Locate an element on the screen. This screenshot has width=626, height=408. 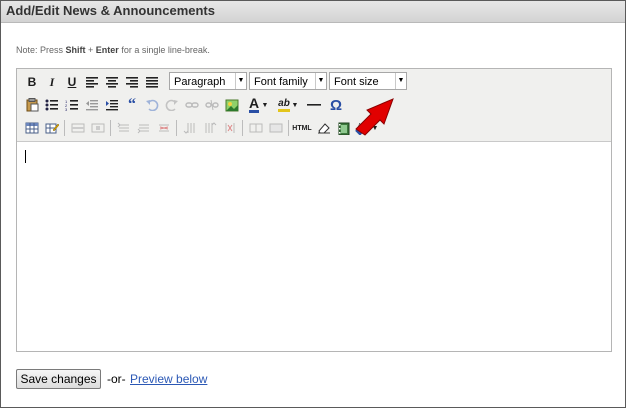
special-character-button: Ω is located at coordinates (336, 105).